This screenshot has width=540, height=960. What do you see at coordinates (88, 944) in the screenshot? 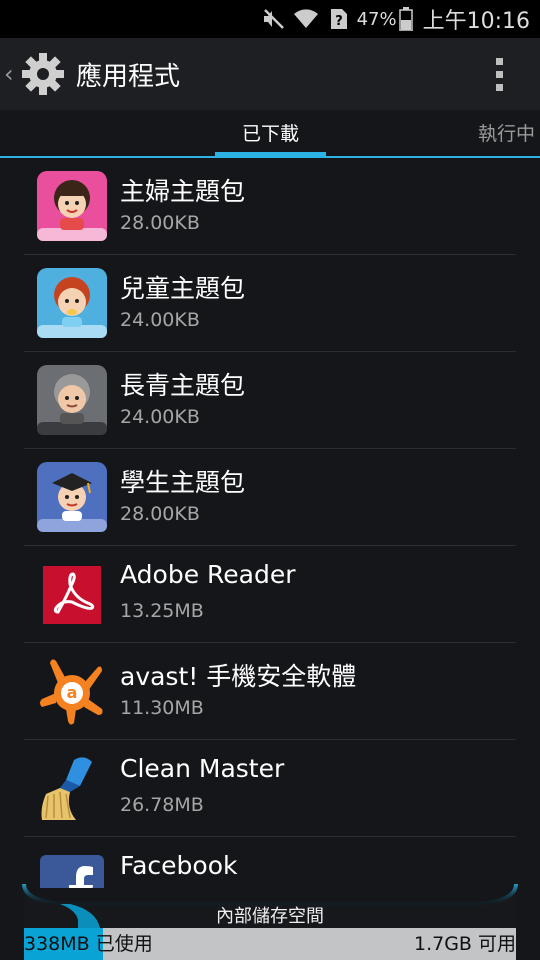
I see `storage-used-text: 338MB 已使用` at bounding box center [88, 944].